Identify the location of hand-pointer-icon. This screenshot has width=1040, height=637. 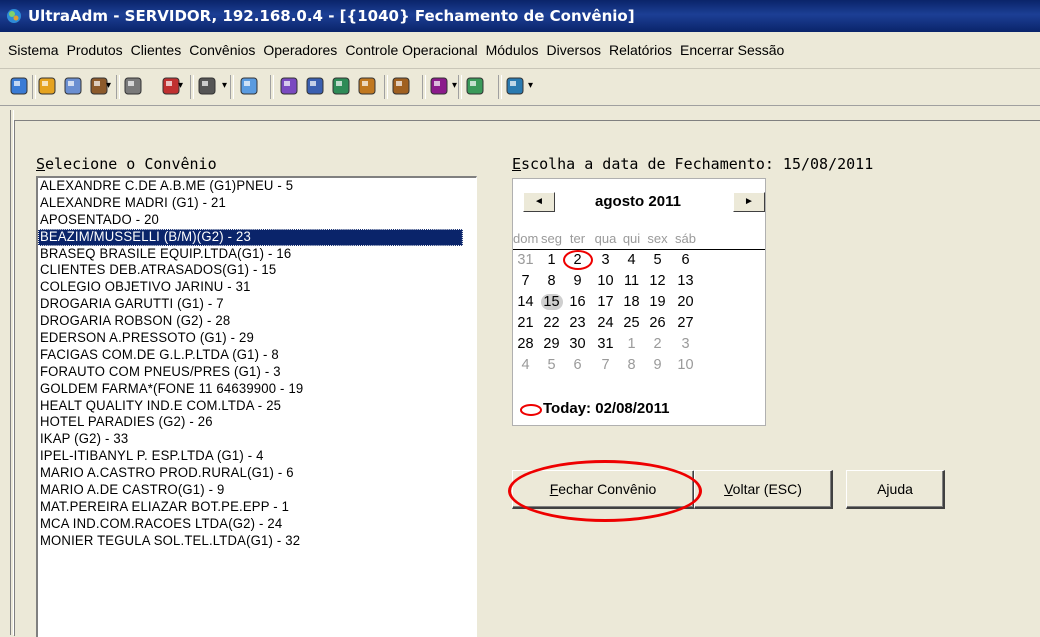
(207, 86).